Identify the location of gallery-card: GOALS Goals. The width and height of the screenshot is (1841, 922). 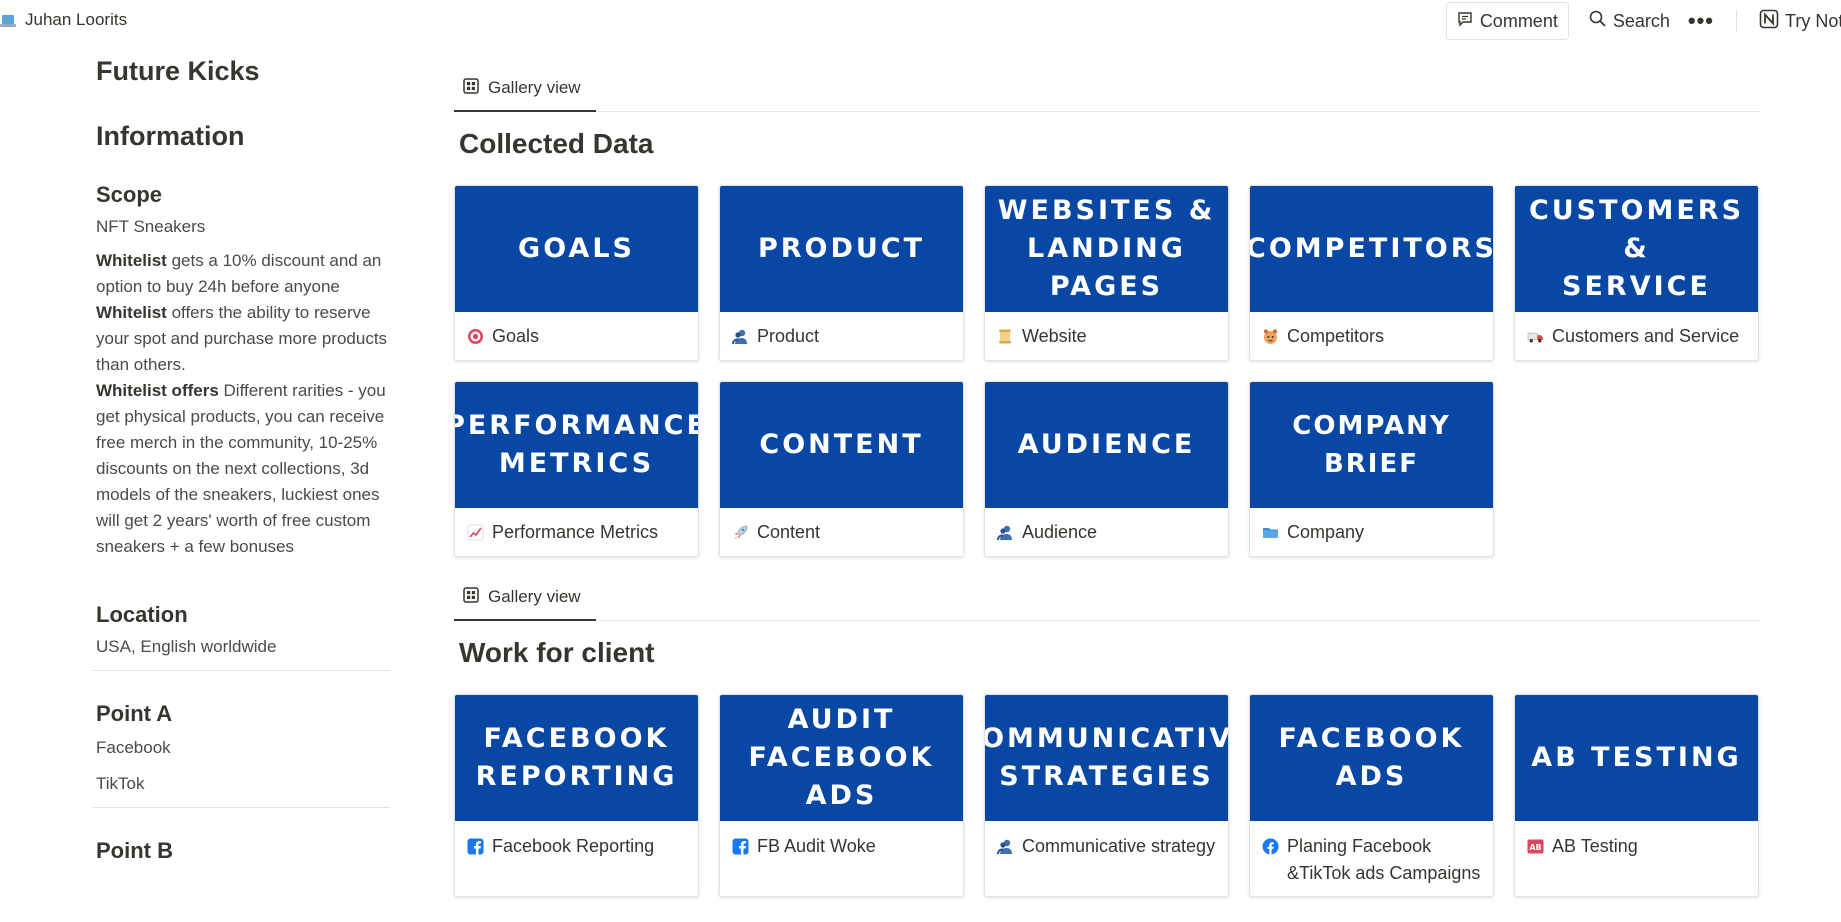
(576, 273).